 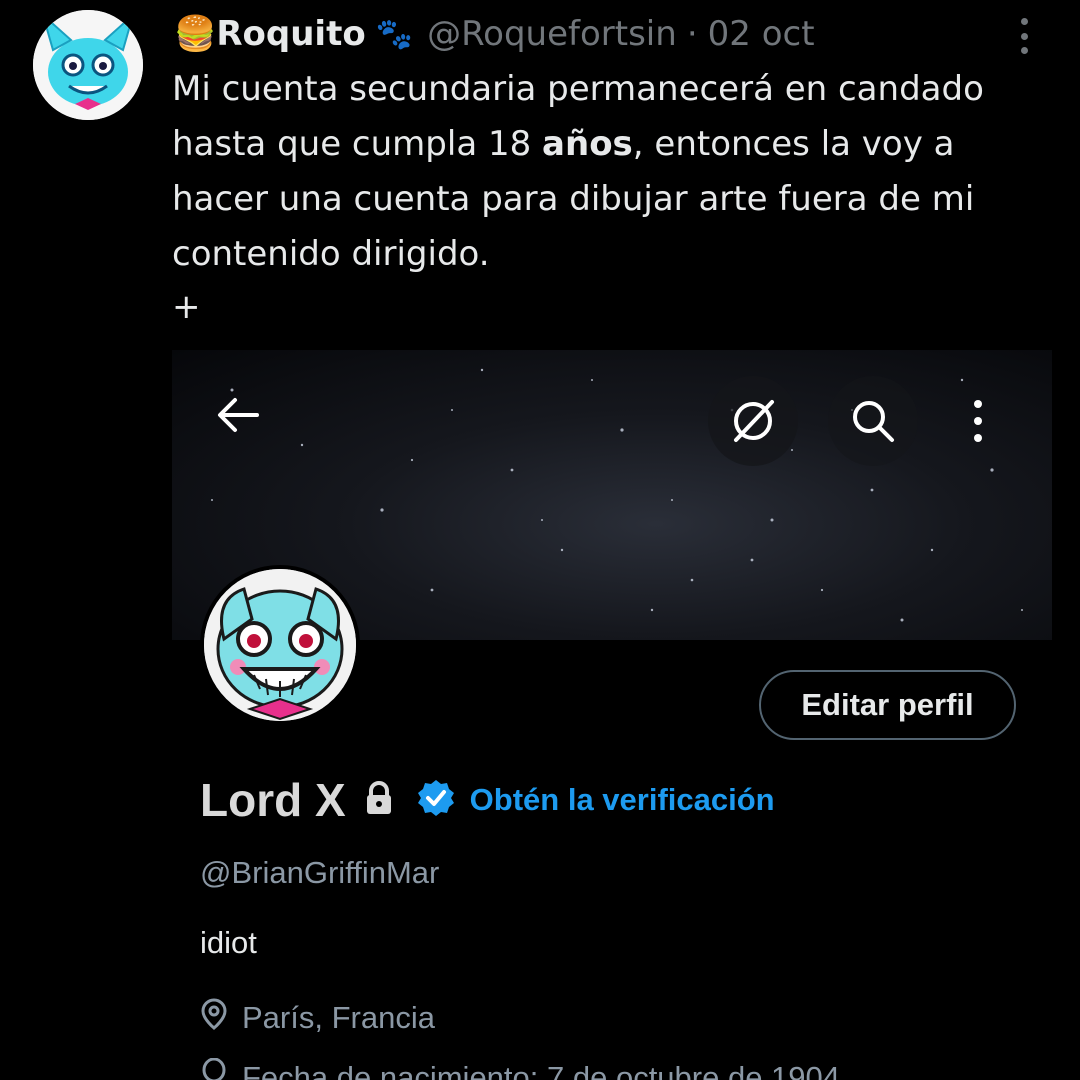 I want to click on get-verified-text: Obtén la verificación, so click(x=622, y=799).